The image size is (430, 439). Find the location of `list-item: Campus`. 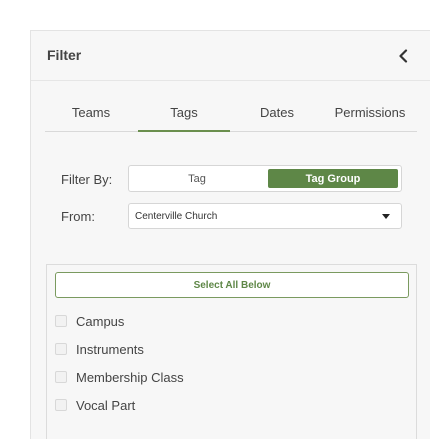

list-item: Campus is located at coordinates (89, 321).